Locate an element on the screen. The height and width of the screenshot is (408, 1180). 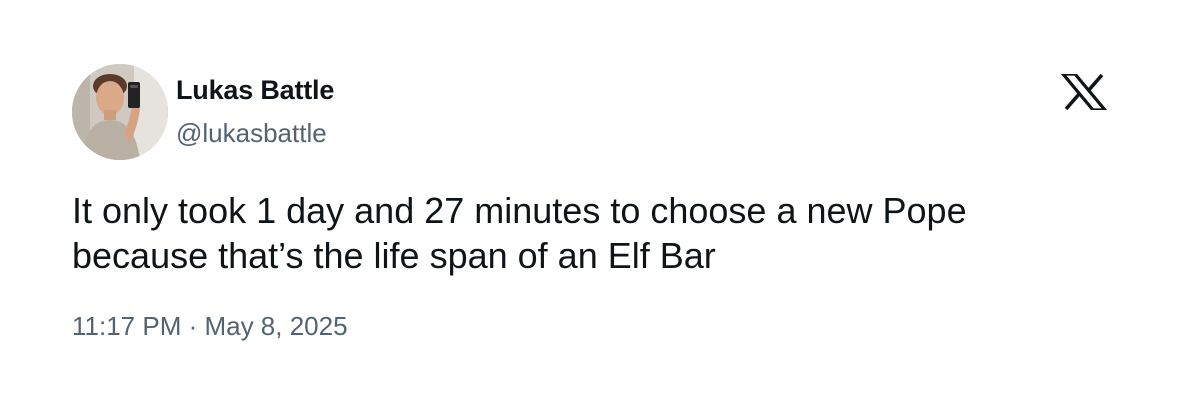
x-logo-icon is located at coordinates (1084, 92).